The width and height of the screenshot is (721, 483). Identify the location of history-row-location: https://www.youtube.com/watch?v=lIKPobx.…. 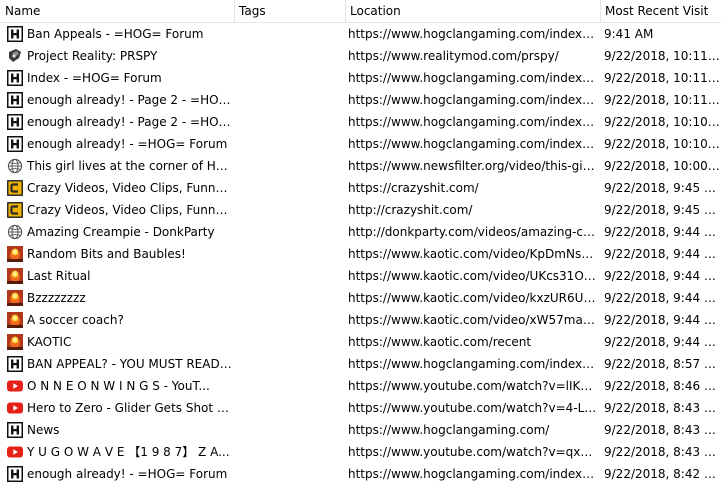
(472, 386).